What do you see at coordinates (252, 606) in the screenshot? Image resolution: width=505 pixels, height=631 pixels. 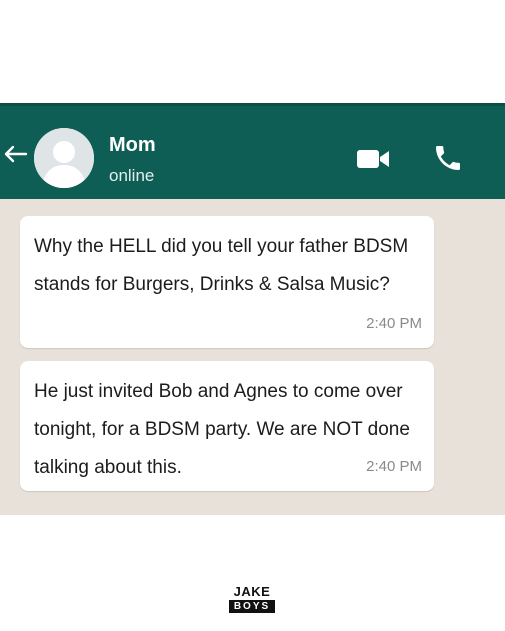 I see `logo-line-2: BOYS` at bounding box center [252, 606].